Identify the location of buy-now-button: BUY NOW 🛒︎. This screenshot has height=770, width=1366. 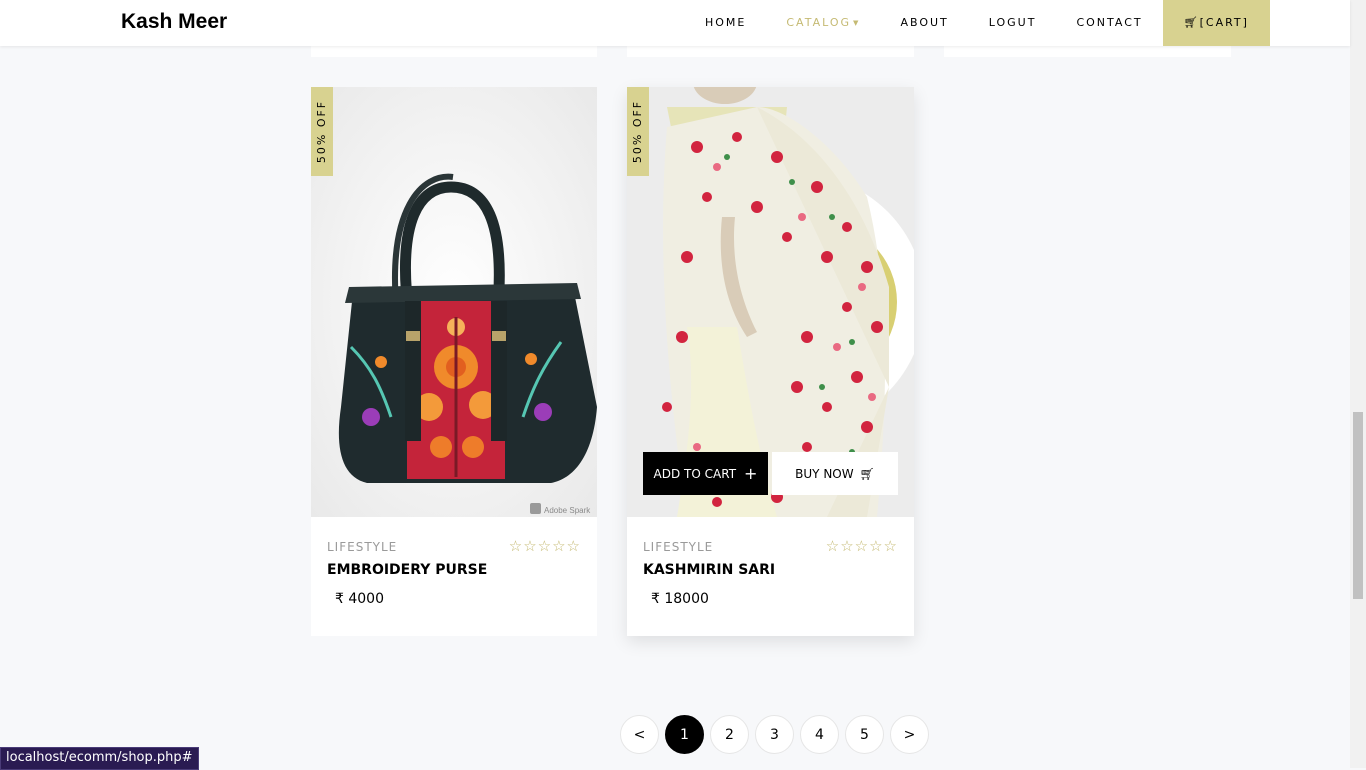
(835, 473).